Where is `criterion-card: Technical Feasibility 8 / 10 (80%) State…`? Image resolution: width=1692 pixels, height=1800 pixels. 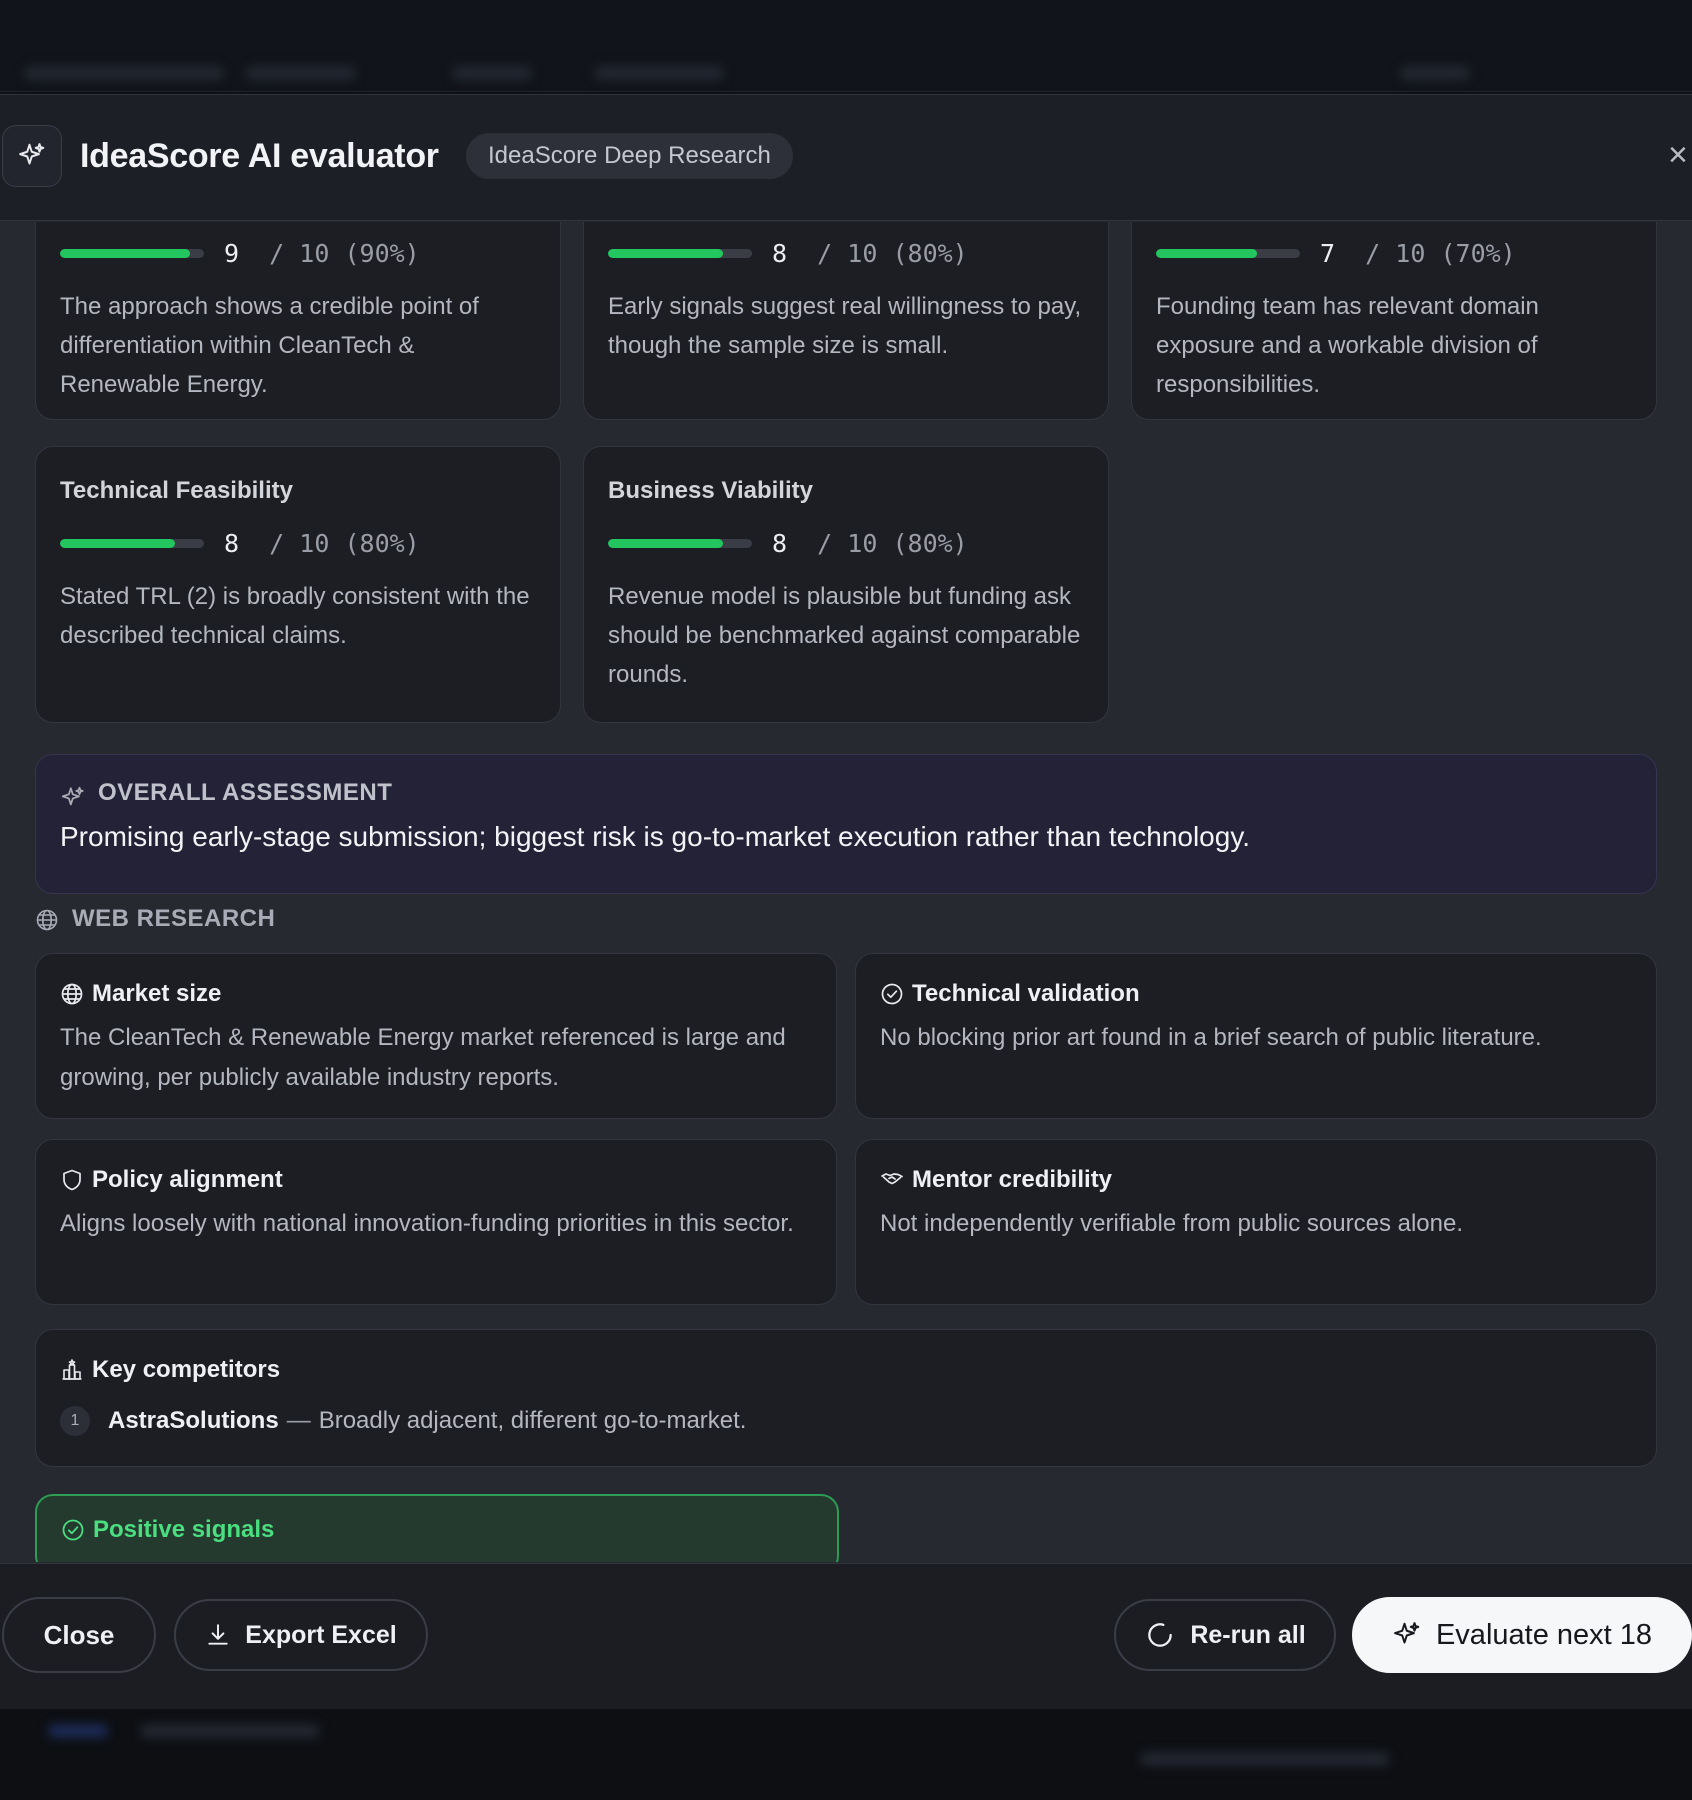 criterion-card: Technical Feasibility 8 / 10 (80%) State… is located at coordinates (298, 584).